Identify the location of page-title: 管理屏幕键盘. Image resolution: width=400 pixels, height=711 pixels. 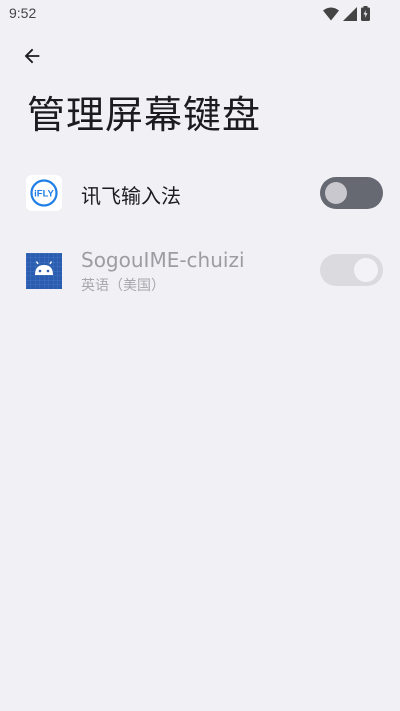
(144, 115).